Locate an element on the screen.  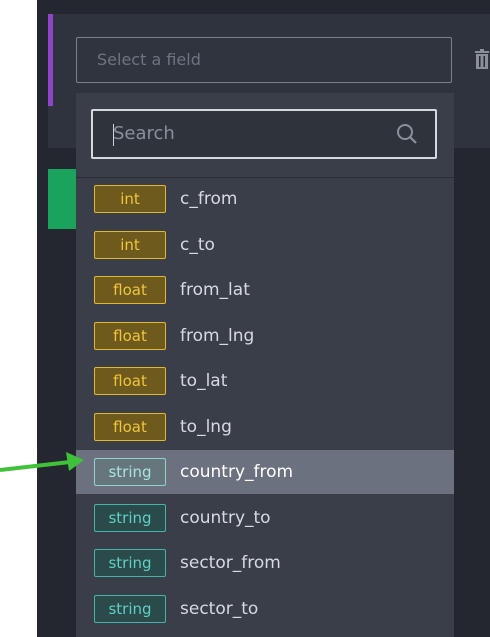
field-option-label: c_from is located at coordinates (209, 199).